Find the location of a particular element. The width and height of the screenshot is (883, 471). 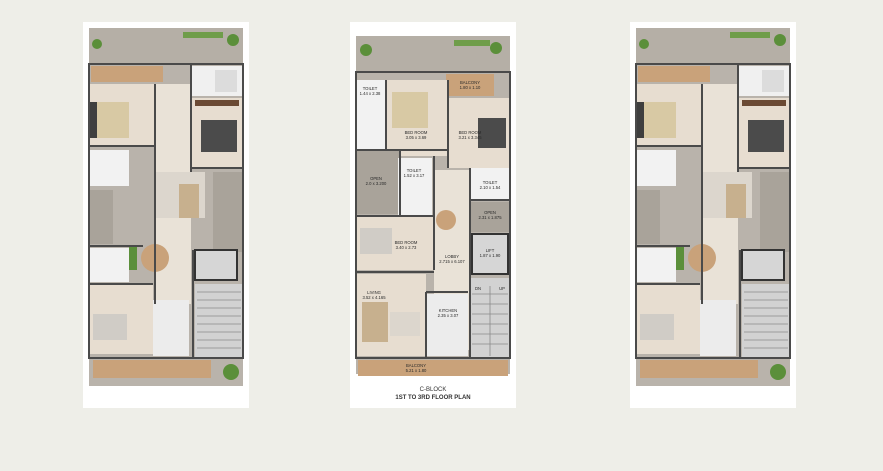

label-bedroom-2: BED ROOM 3.21 x 3.345 is located at coordinates (470, 135).